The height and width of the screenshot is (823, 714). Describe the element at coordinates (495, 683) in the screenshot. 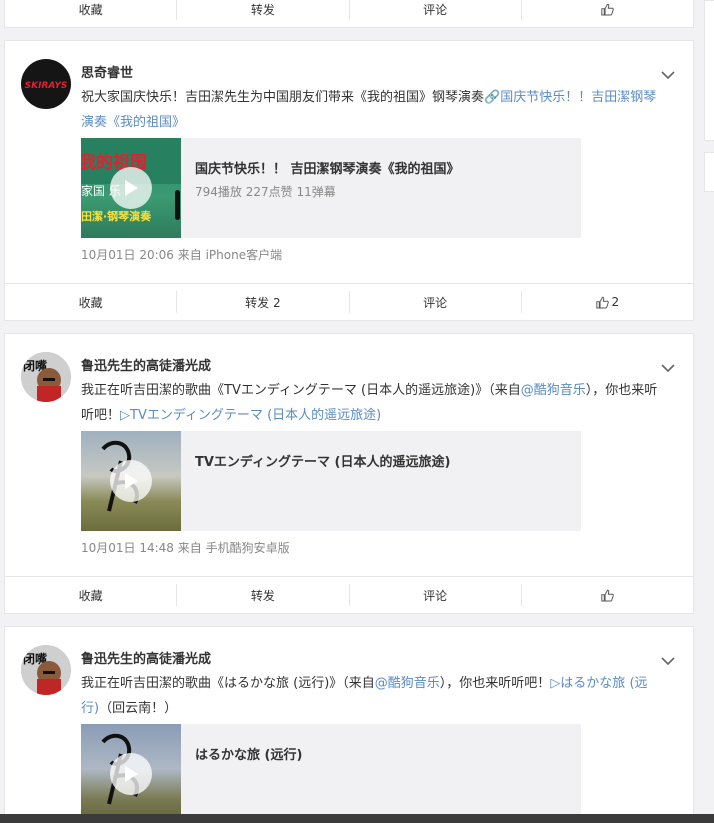

I see `post-body-tail: ），你也来听听吧！` at that location.